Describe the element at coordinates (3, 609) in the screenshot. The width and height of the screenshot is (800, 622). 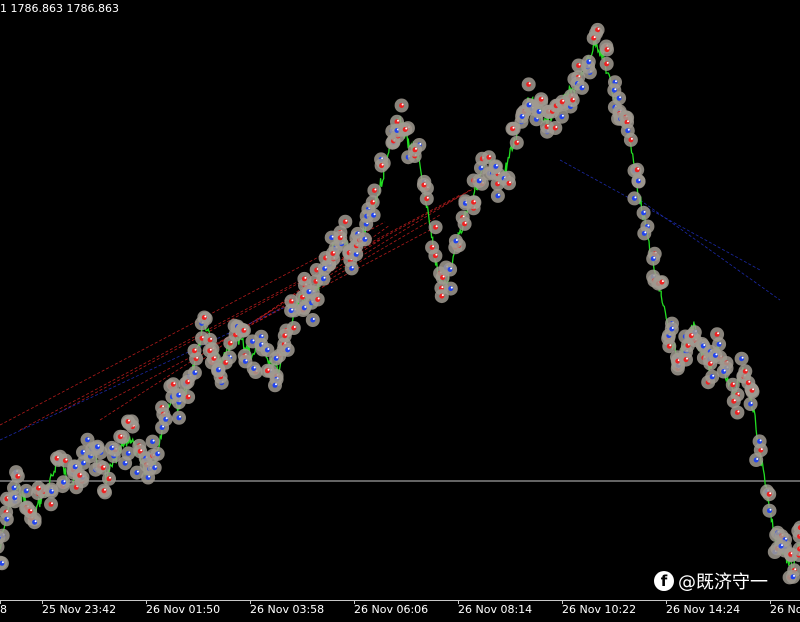
I see `time-axis-label: 8` at that location.